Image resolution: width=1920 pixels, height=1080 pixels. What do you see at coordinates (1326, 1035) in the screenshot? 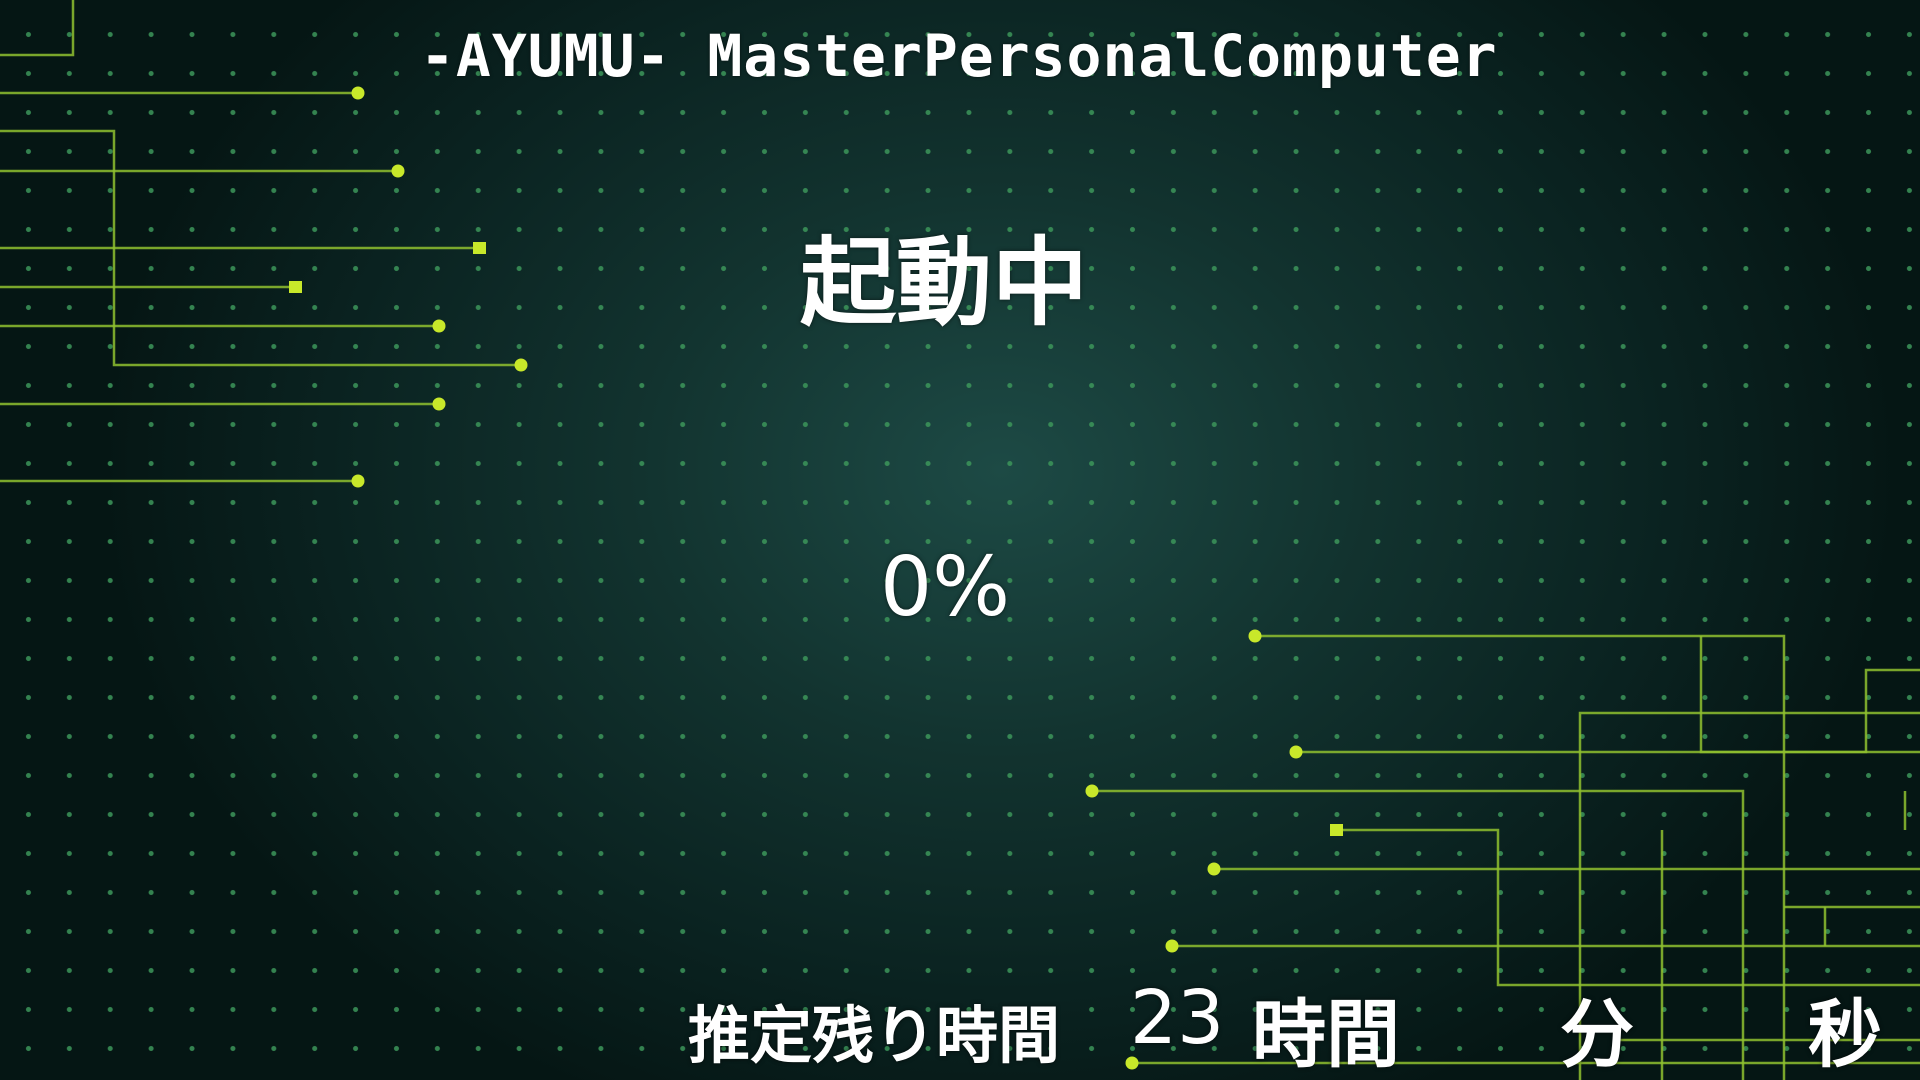
I see `remaining-hours-unit: 時間` at bounding box center [1326, 1035].